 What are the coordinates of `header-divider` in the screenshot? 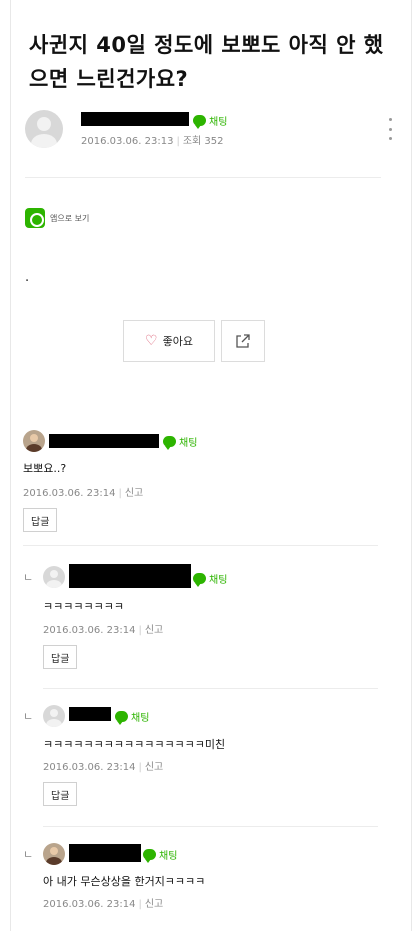 It's located at (203, 177).